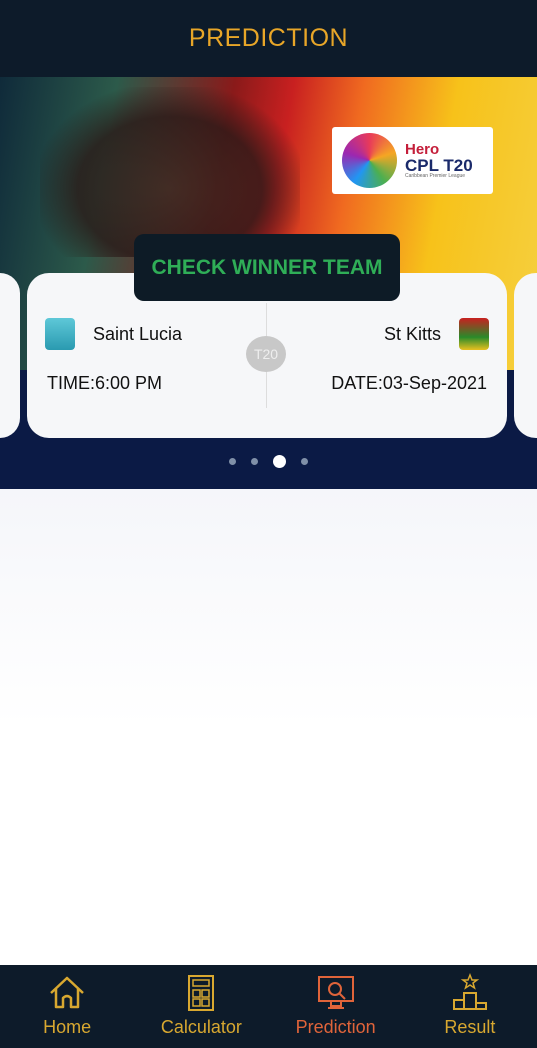 The image size is (537, 1048). What do you see at coordinates (439, 165) in the screenshot?
I see `league-text: CPL T20` at bounding box center [439, 165].